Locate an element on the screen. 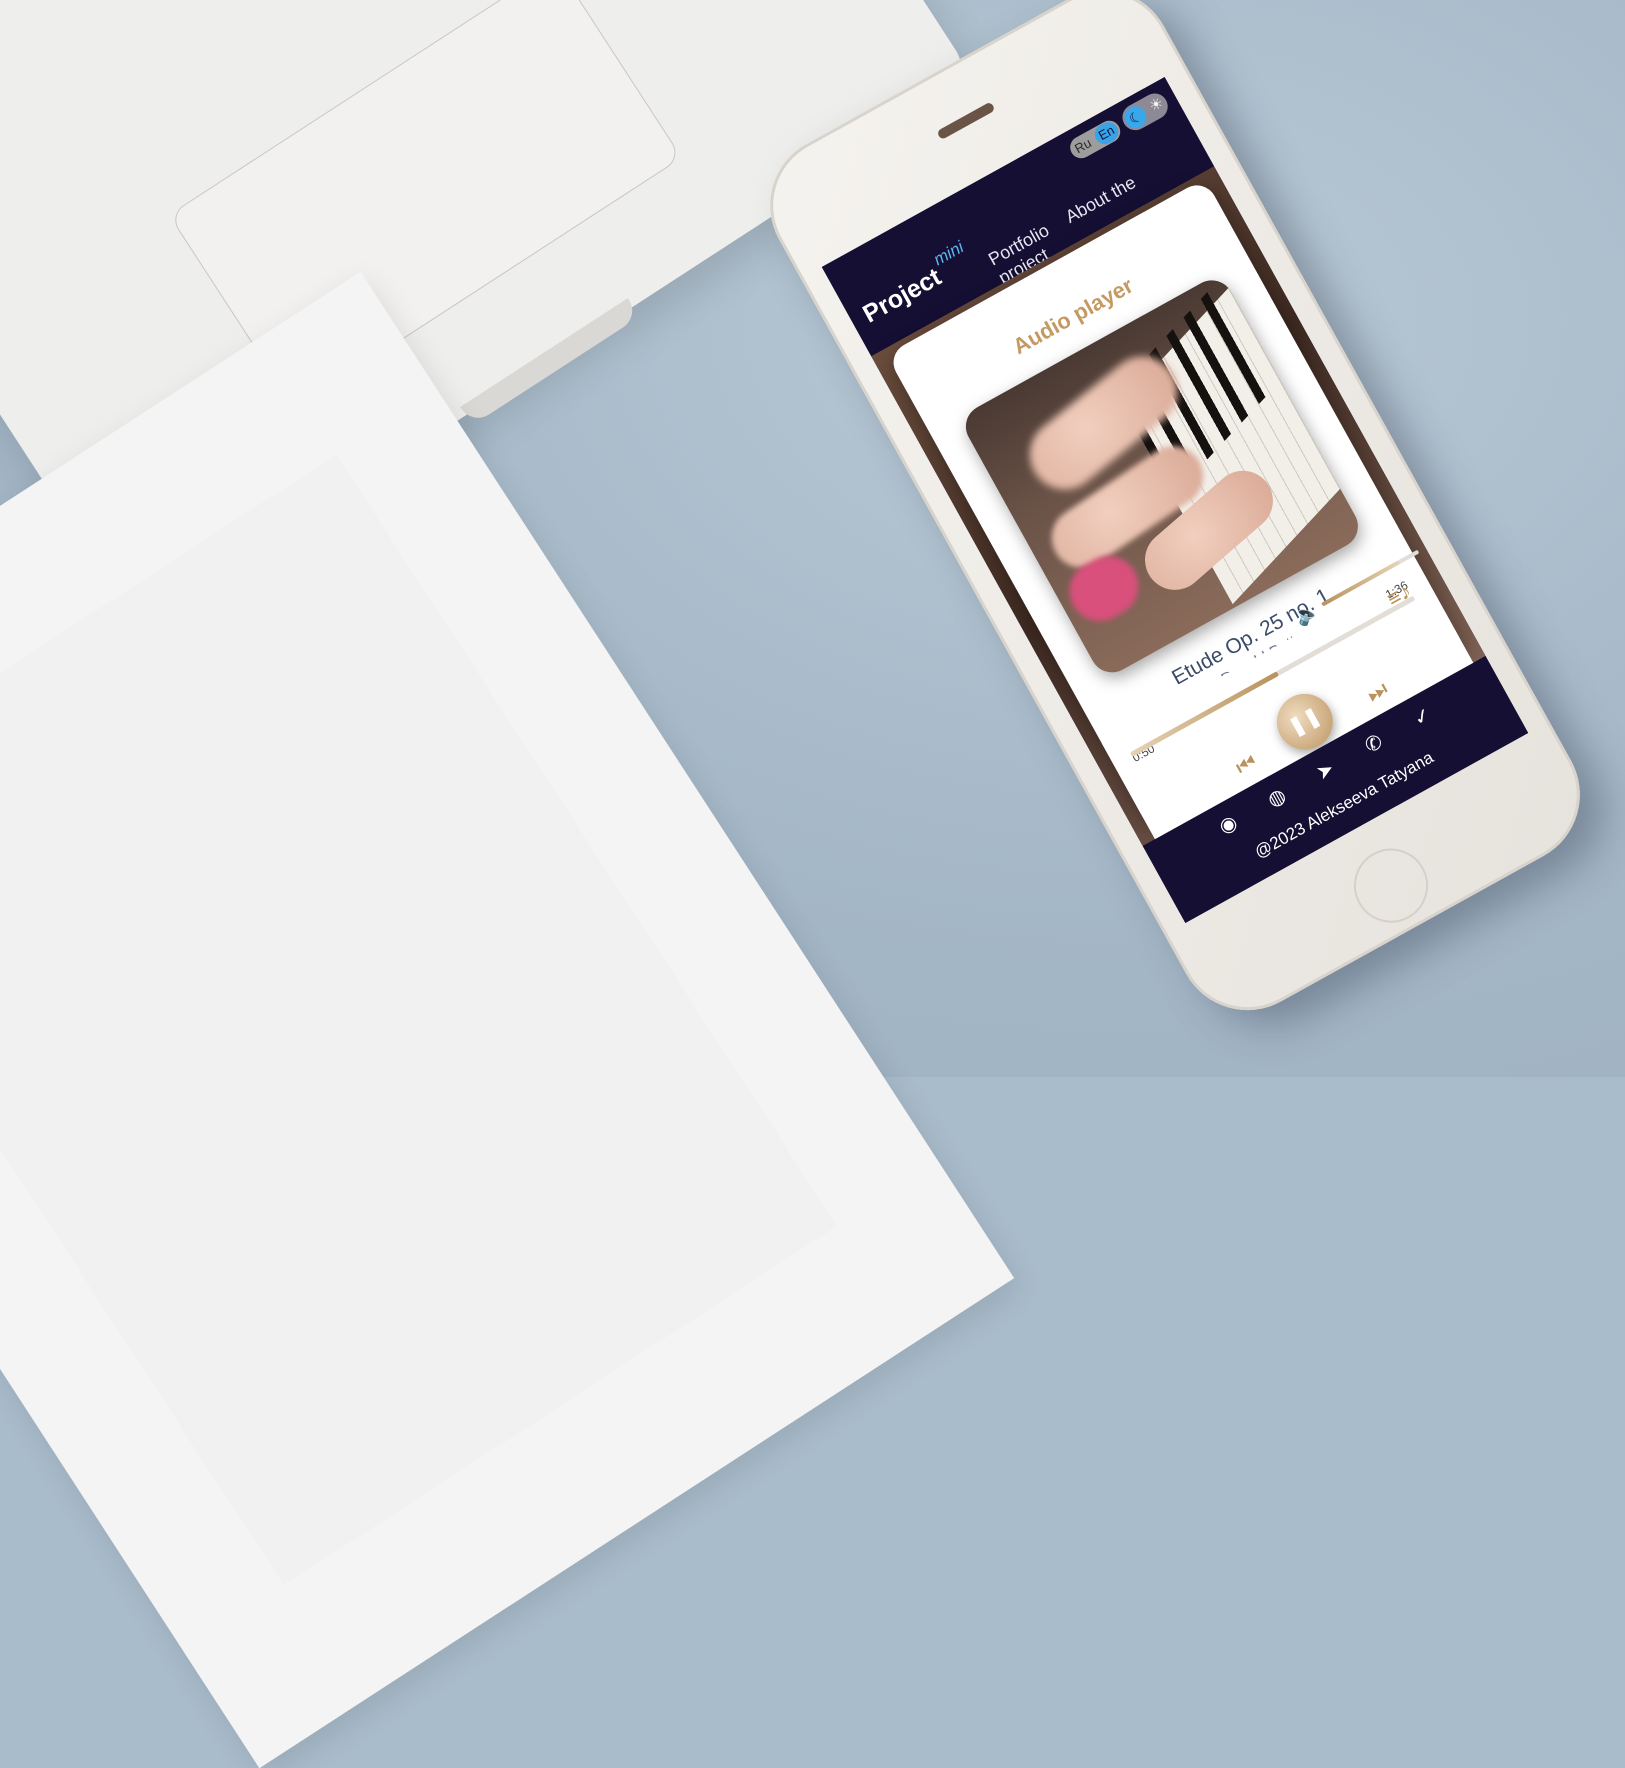  telegram-icon: ➤ is located at coordinates (1325, 771).